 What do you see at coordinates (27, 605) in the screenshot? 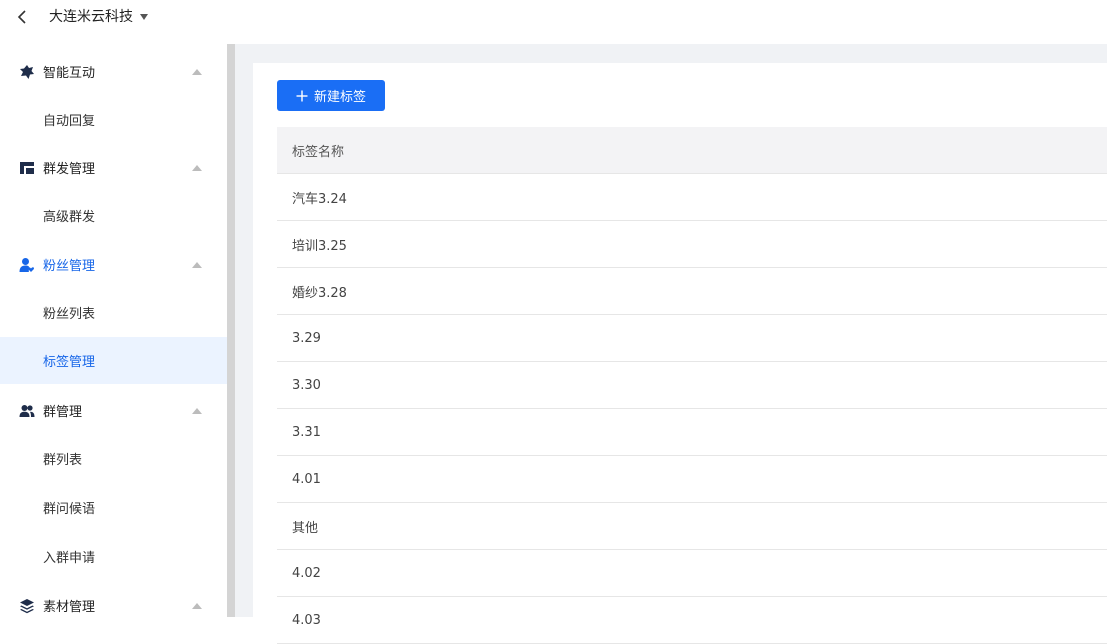
I see `layers-icon` at bounding box center [27, 605].